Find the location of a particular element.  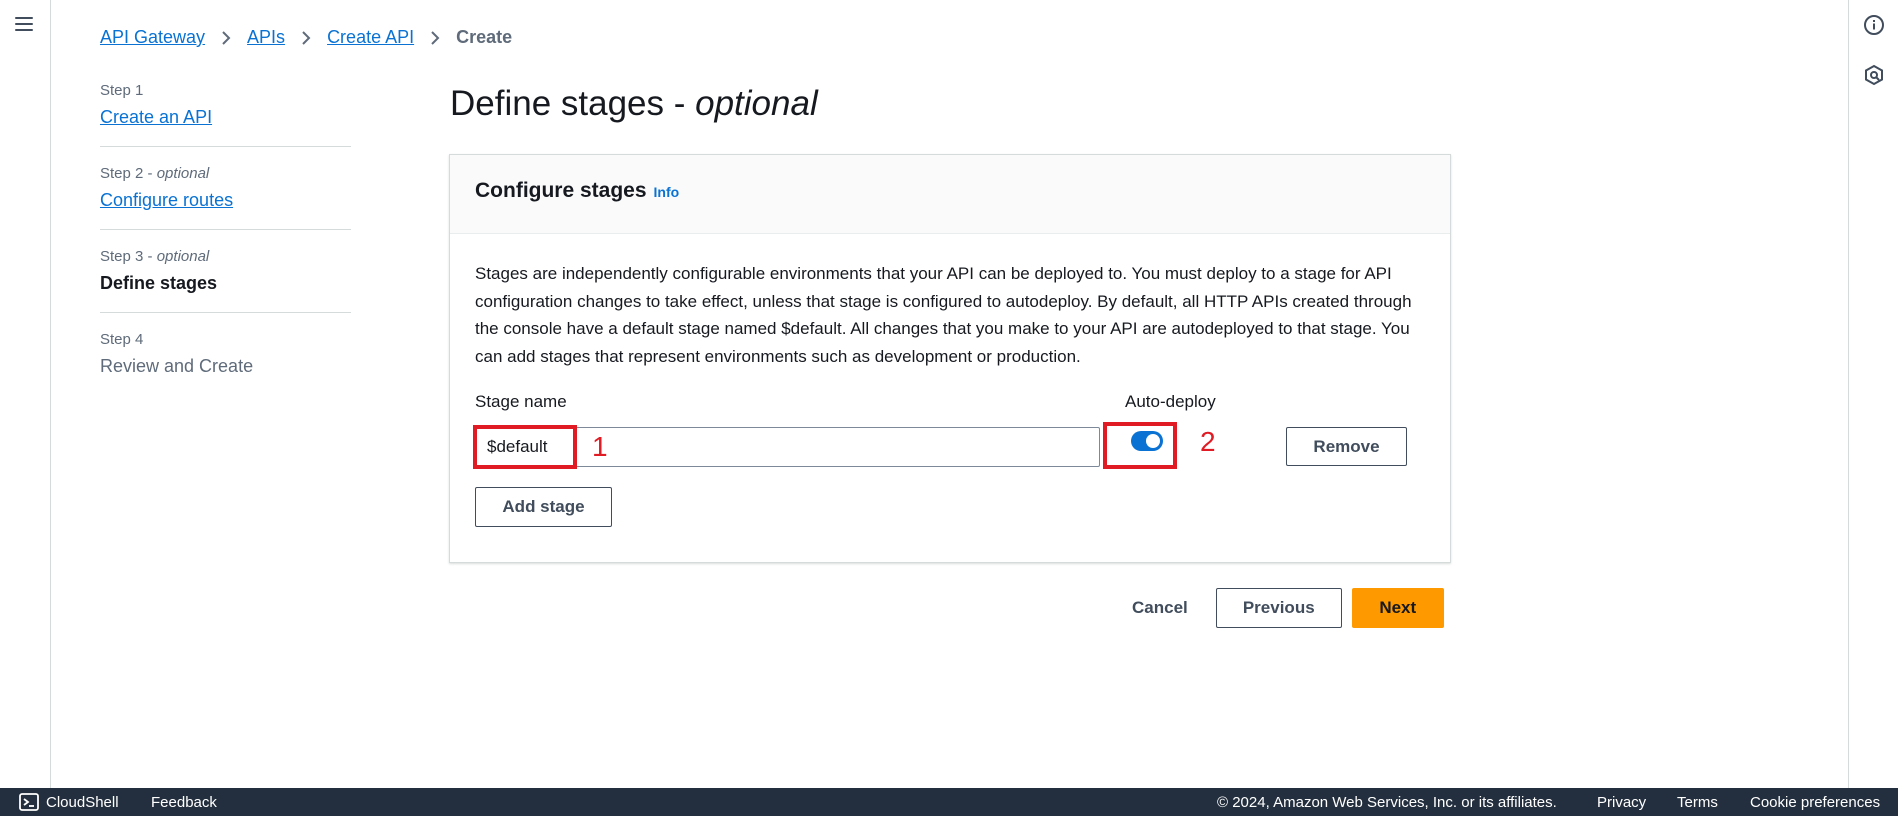

info-circle-icon is located at coordinates (1874, 25).